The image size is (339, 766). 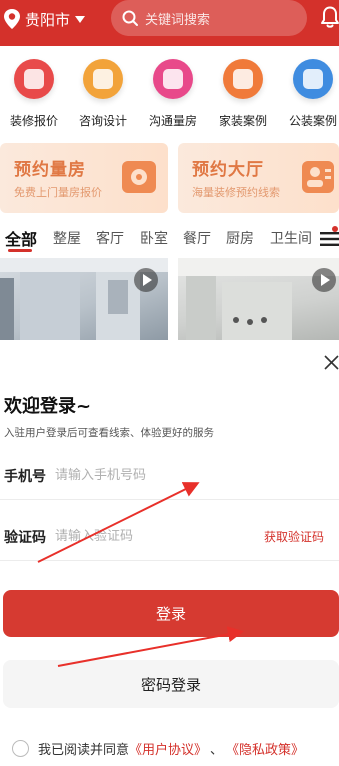 What do you see at coordinates (240, 238) in the screenshot?
I see `tab-kitchen: 厨房` at bounding box center [240, 238].